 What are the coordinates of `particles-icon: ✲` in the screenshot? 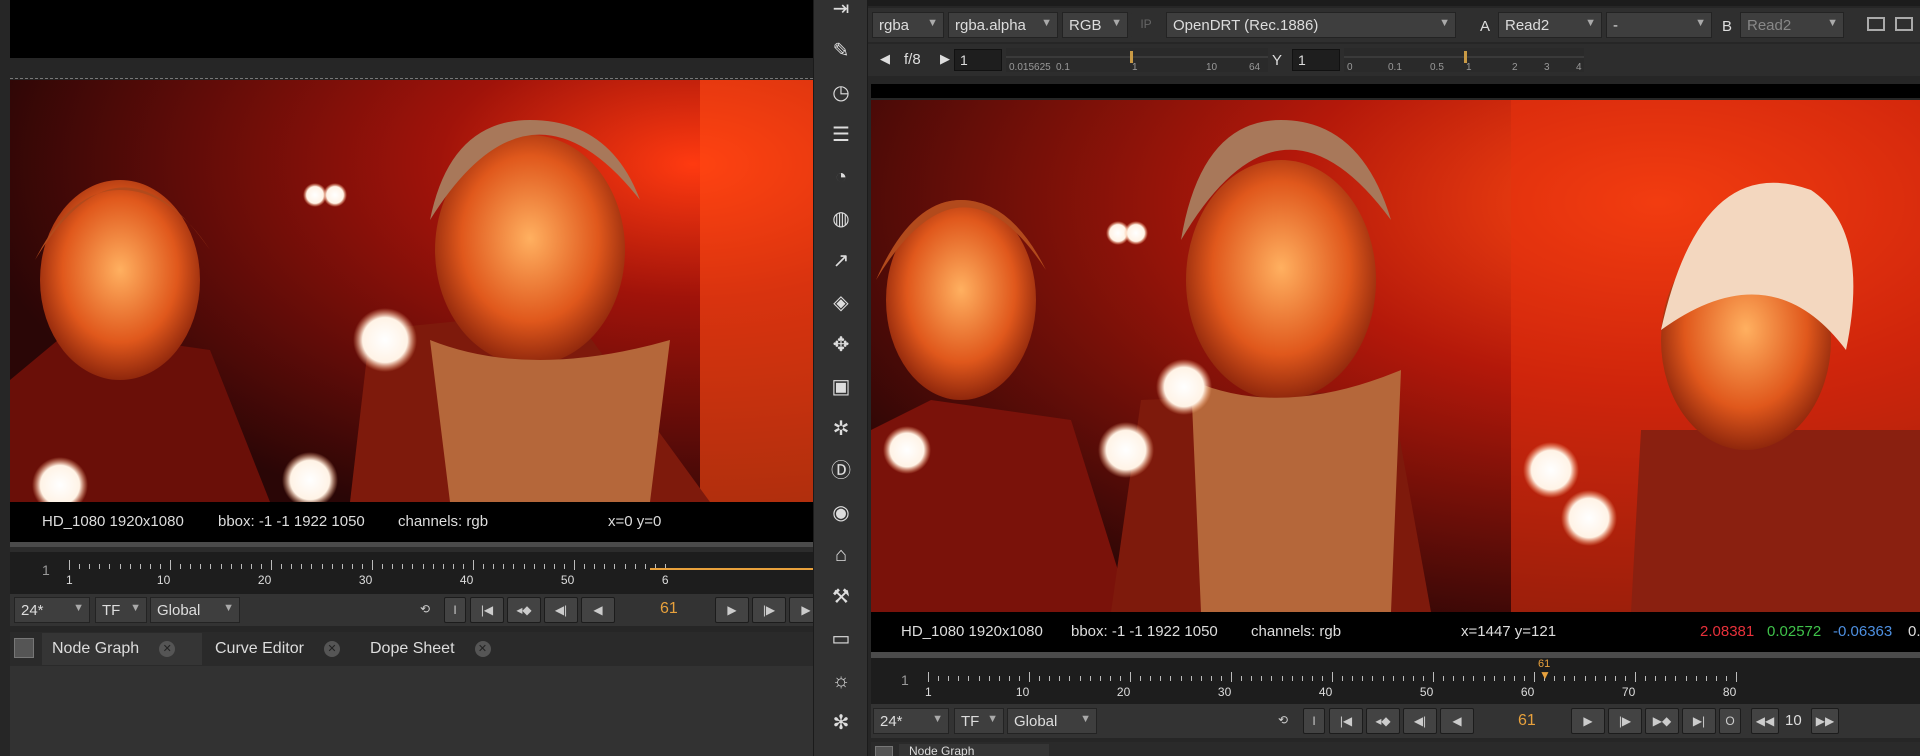 It's located at (841, 429).